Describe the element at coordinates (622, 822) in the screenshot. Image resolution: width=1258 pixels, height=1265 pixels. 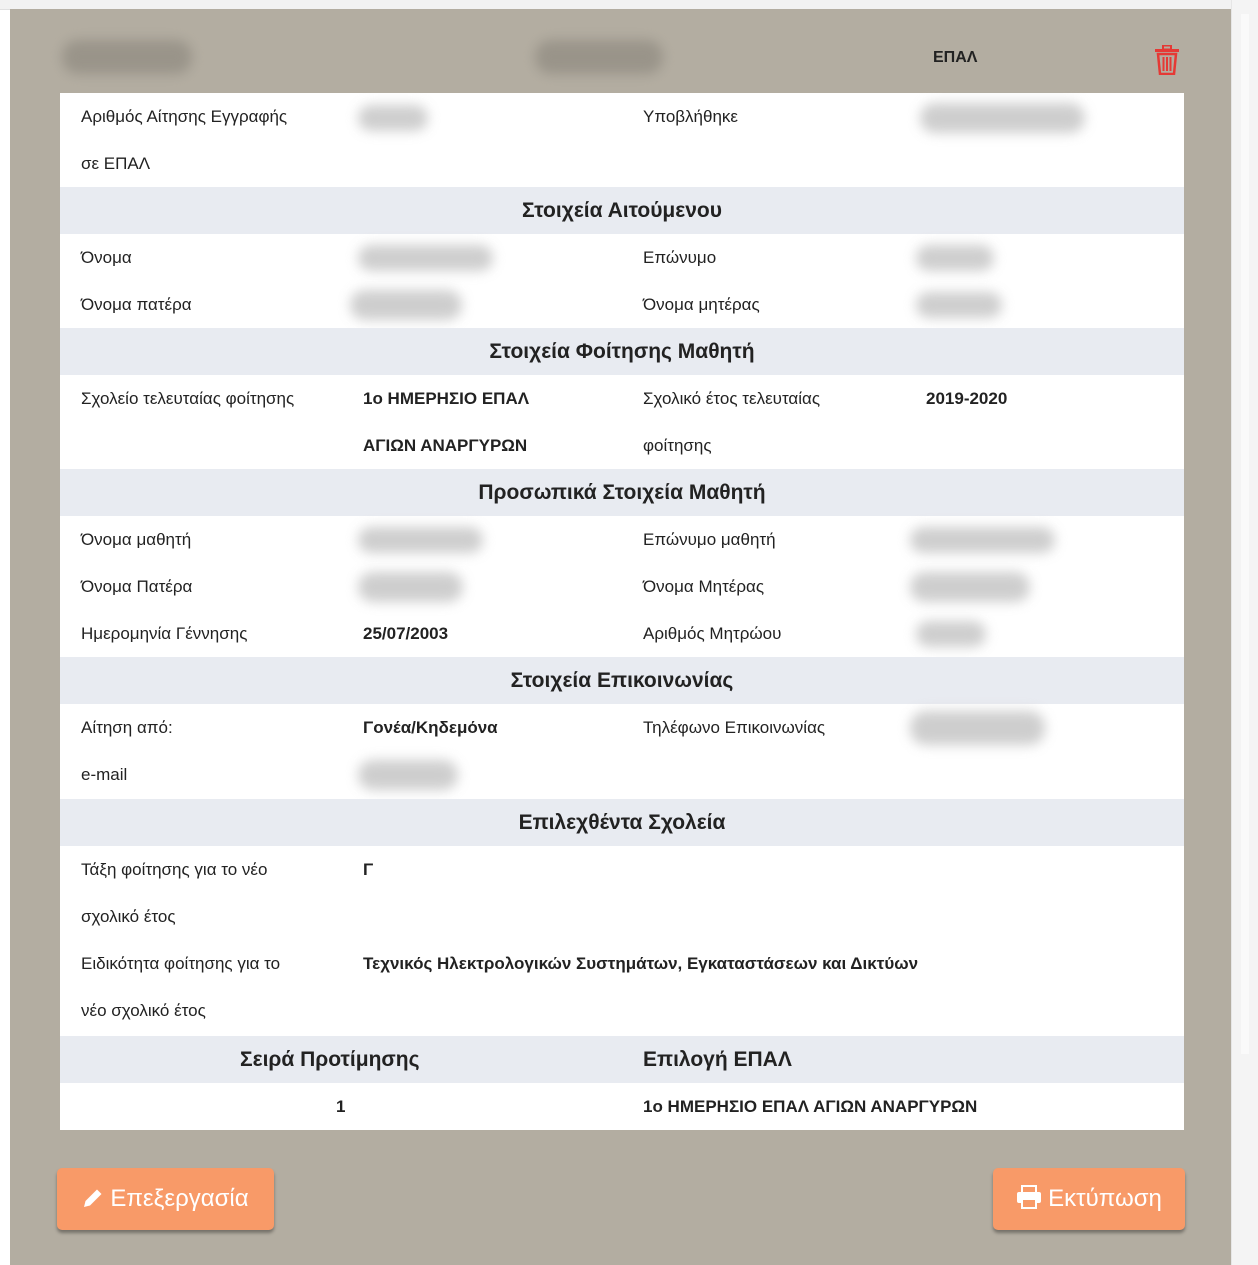
I see `section-schools: Επιλεχθέντα Σχολεία` at that location.